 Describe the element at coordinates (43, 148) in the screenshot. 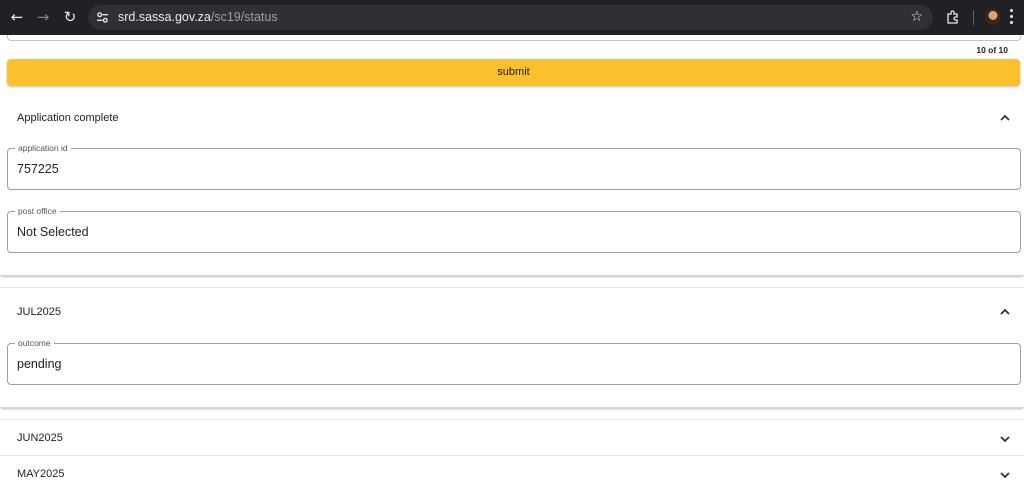

I see `field-label: application id` at that location.